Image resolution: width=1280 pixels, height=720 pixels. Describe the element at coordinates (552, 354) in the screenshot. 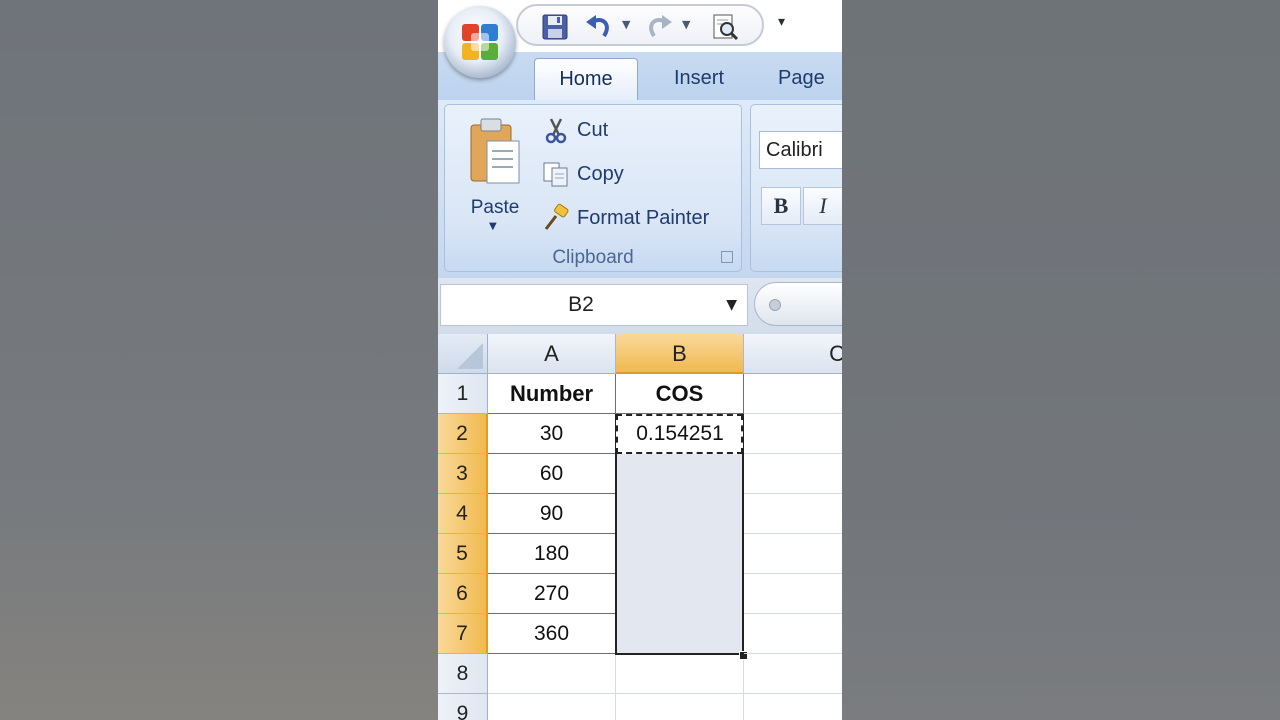

I see `column-header-a: A` at that location.